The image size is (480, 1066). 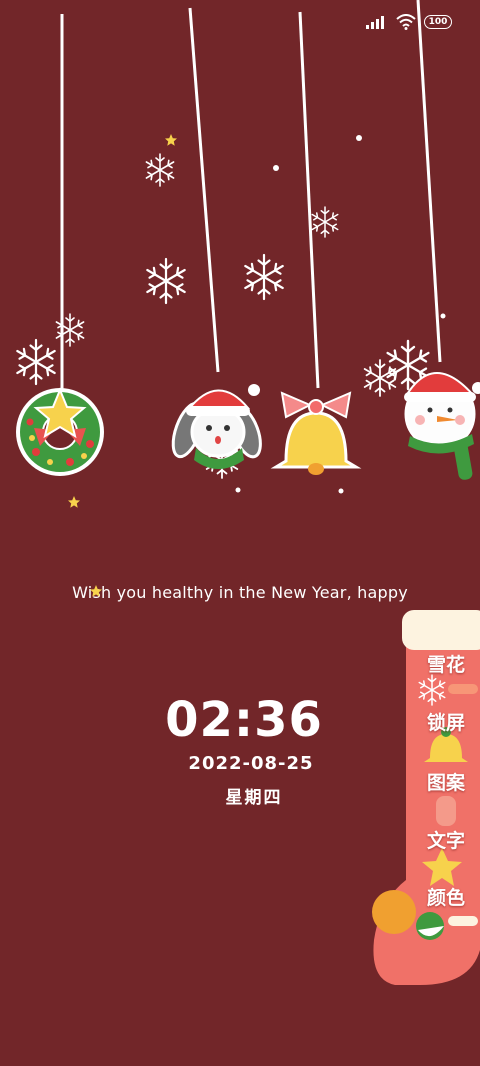 What do you see at coordinates (216, 426) in the screenshot?
I see `bunny-santa-ornament` at bounding box center [216, 426].